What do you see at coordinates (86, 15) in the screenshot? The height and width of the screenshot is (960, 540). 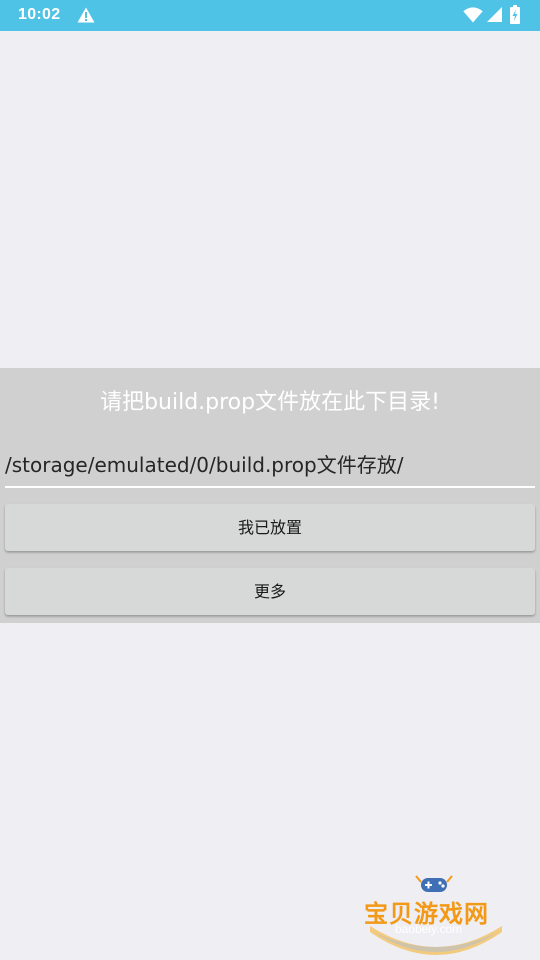 I see `warning-icon` at bounding box center [86, 15].